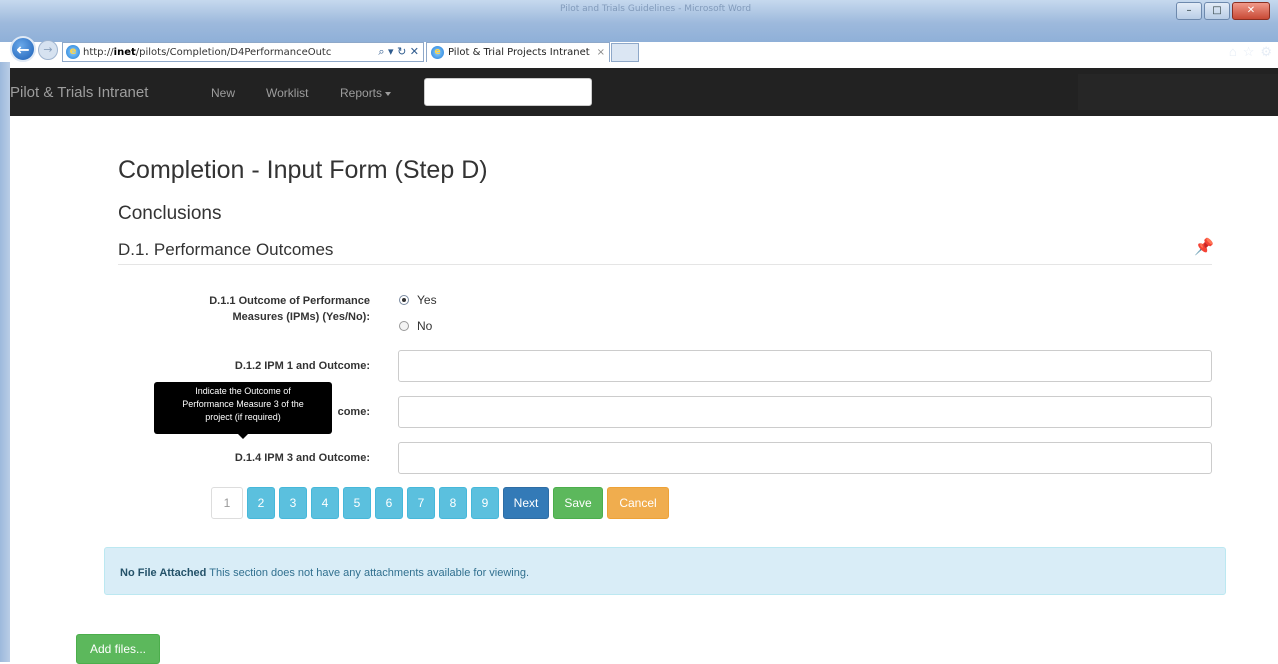  What do you see at coordinates (453, 503) in the screenshot?
I see `page-button-8: 8` at bounding box center [453, 503].